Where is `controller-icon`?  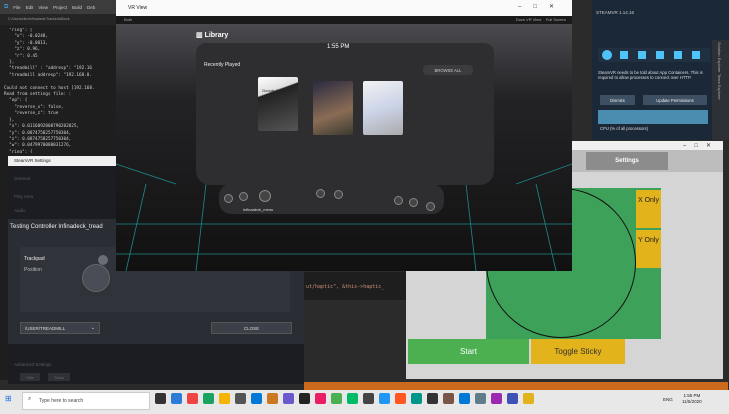 controller-icon is located at coordinates (624, 55).